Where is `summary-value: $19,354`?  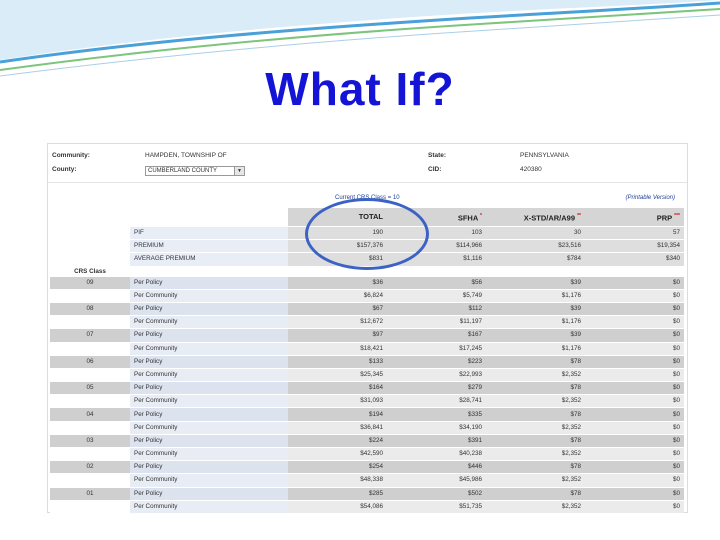
summary-value: $19,354 is located at coordinates (634, 247).